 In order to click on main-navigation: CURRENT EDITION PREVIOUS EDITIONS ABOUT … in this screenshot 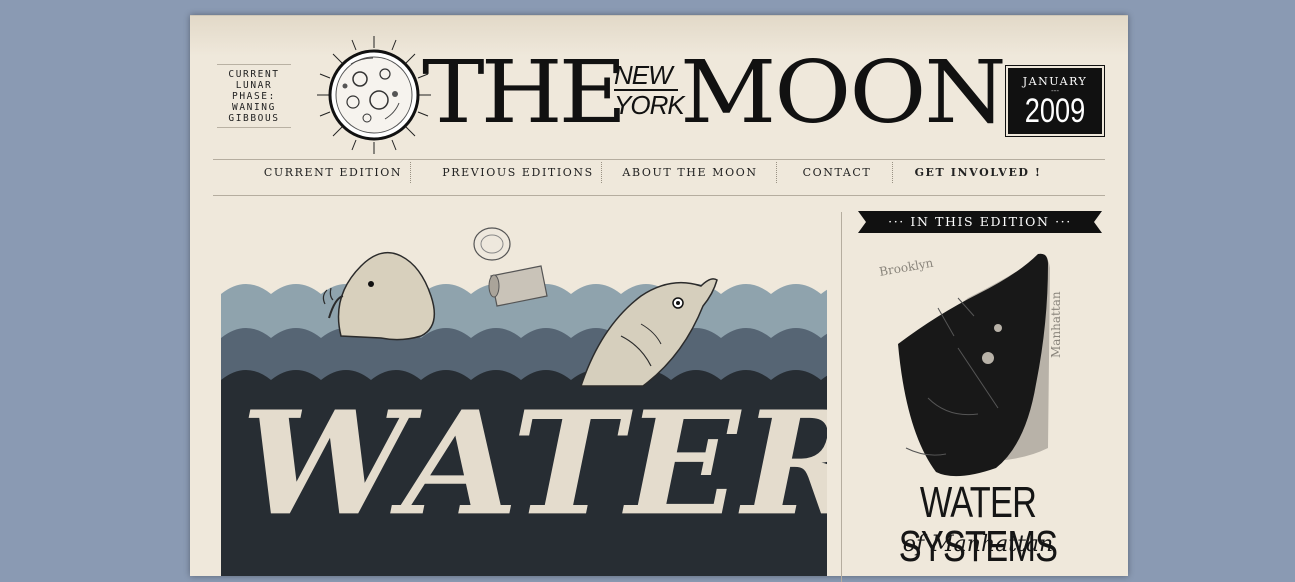, I will do `click(659, 177)`.